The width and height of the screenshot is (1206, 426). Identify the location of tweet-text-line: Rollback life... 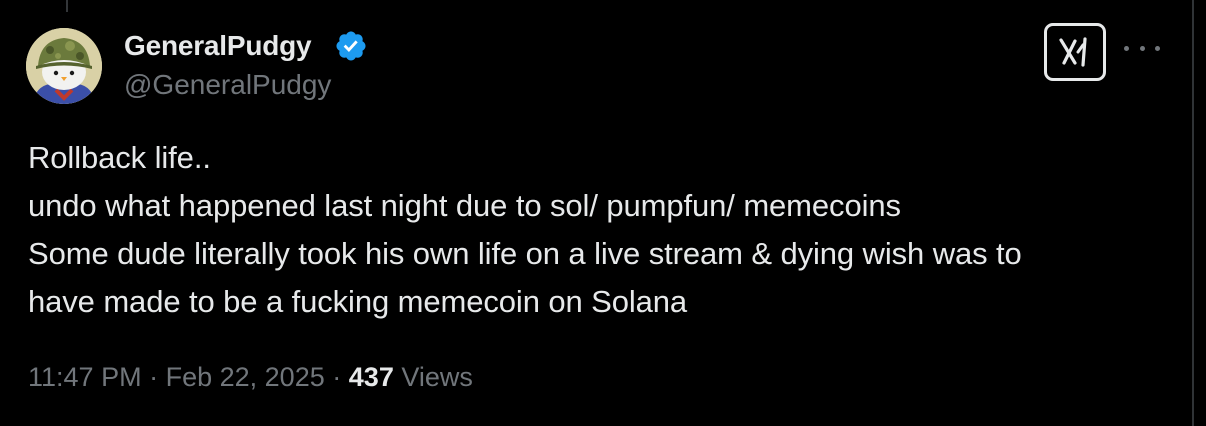
(119, 157).